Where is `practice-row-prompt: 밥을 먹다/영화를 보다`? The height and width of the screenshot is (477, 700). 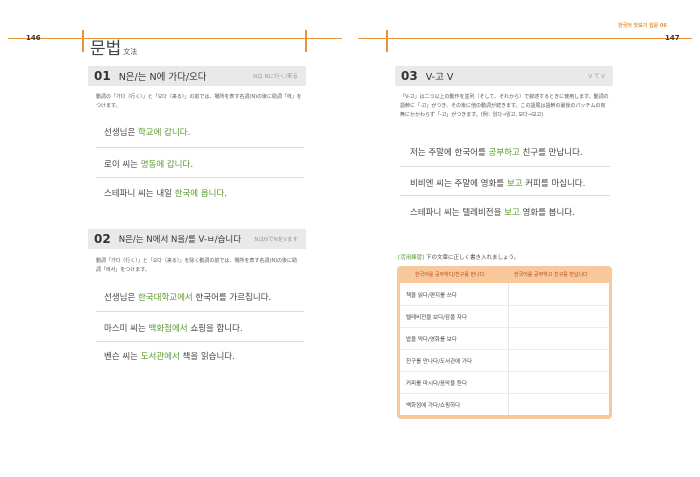 practice-row-prompt: 밥을 먹다/영화를 보다 is located at coordinates (431, 340).